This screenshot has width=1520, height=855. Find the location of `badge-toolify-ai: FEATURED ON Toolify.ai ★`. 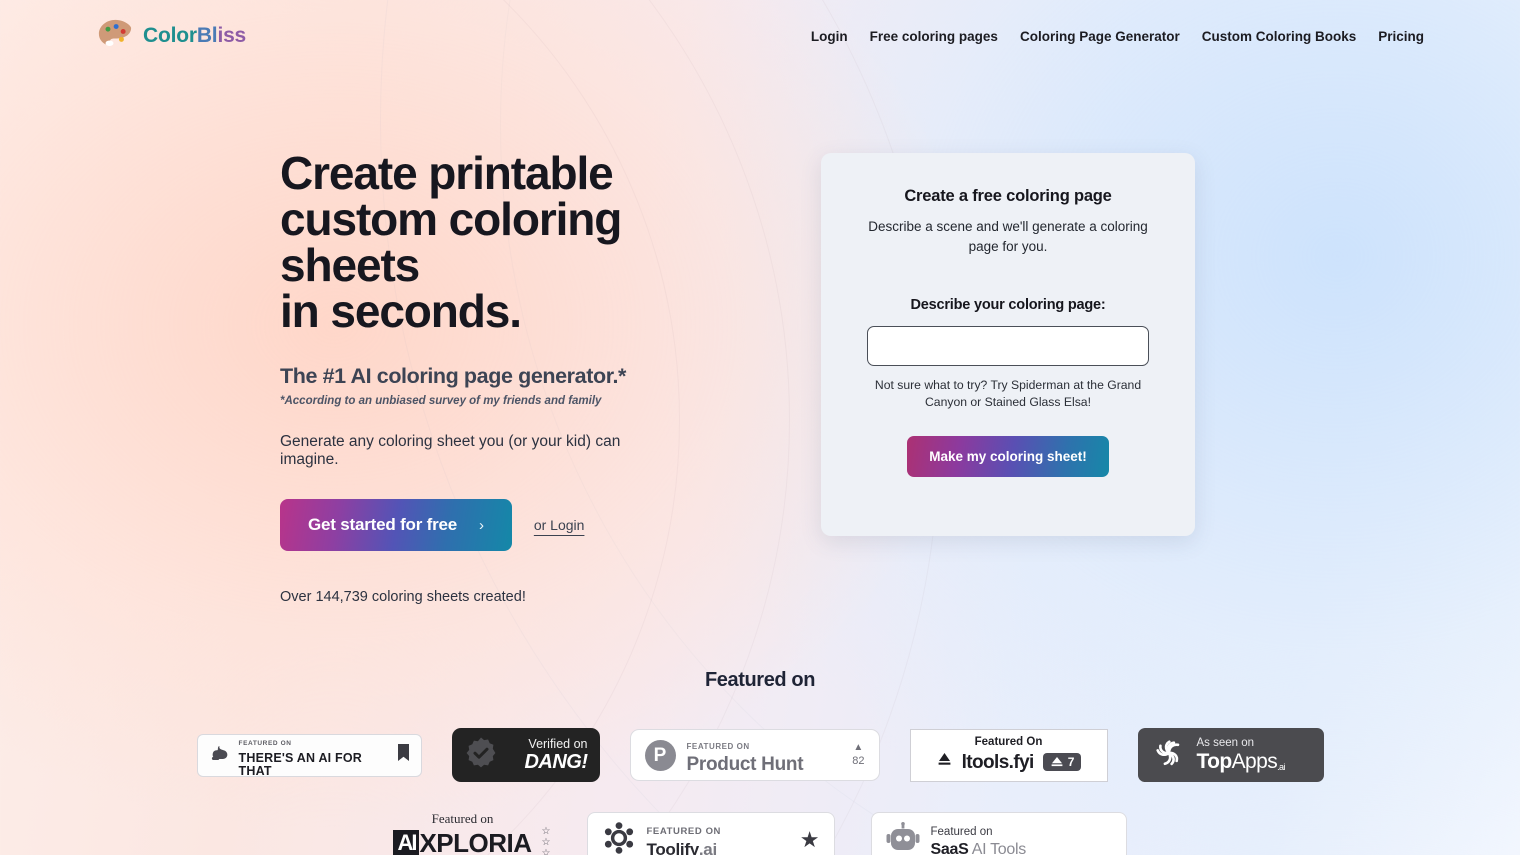

badge-toolify-ai: FEATURED ON Toolify.ai ★ is located at coordinates (710, 833).